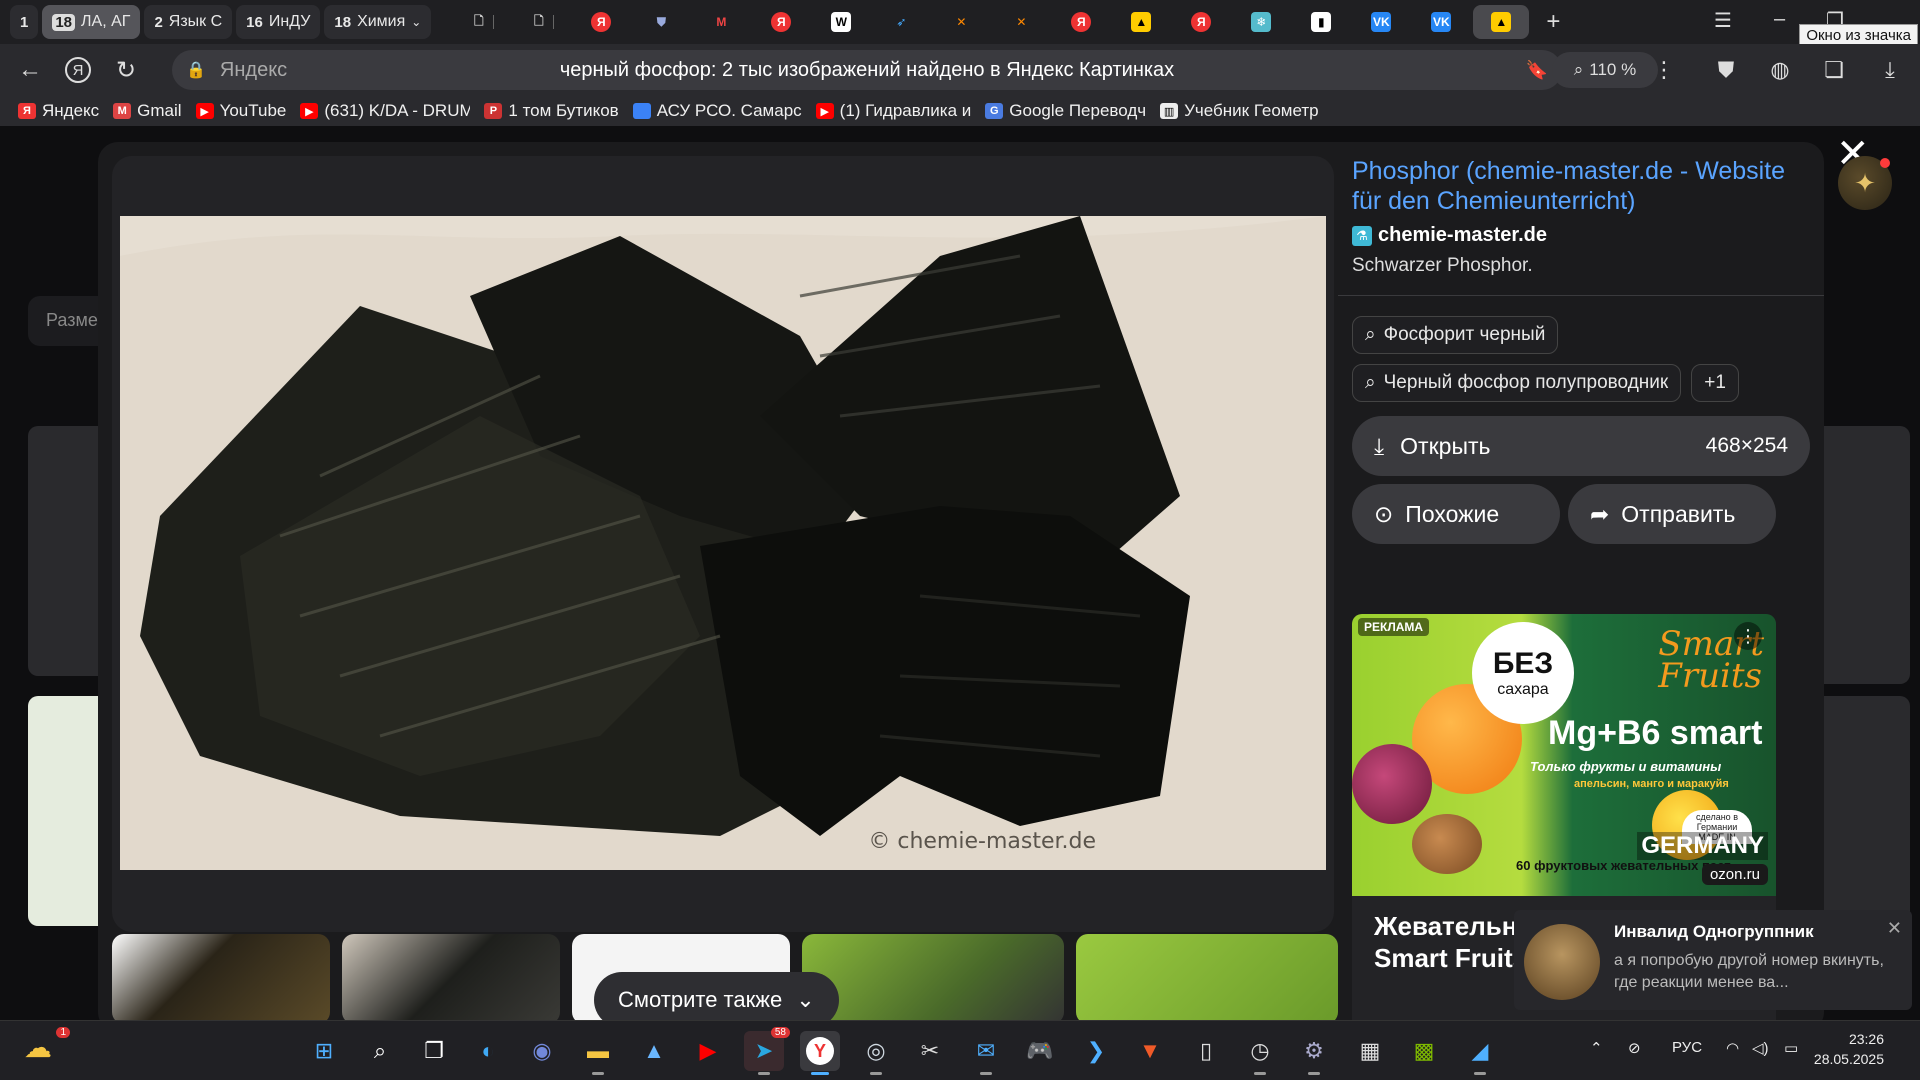 Image resolution: width=1920 pixels, height=1080 pixels. Describe the element at coordinates (1865, 183) in the screenshot. I see `alice-assistant-button: ✦` at that location.